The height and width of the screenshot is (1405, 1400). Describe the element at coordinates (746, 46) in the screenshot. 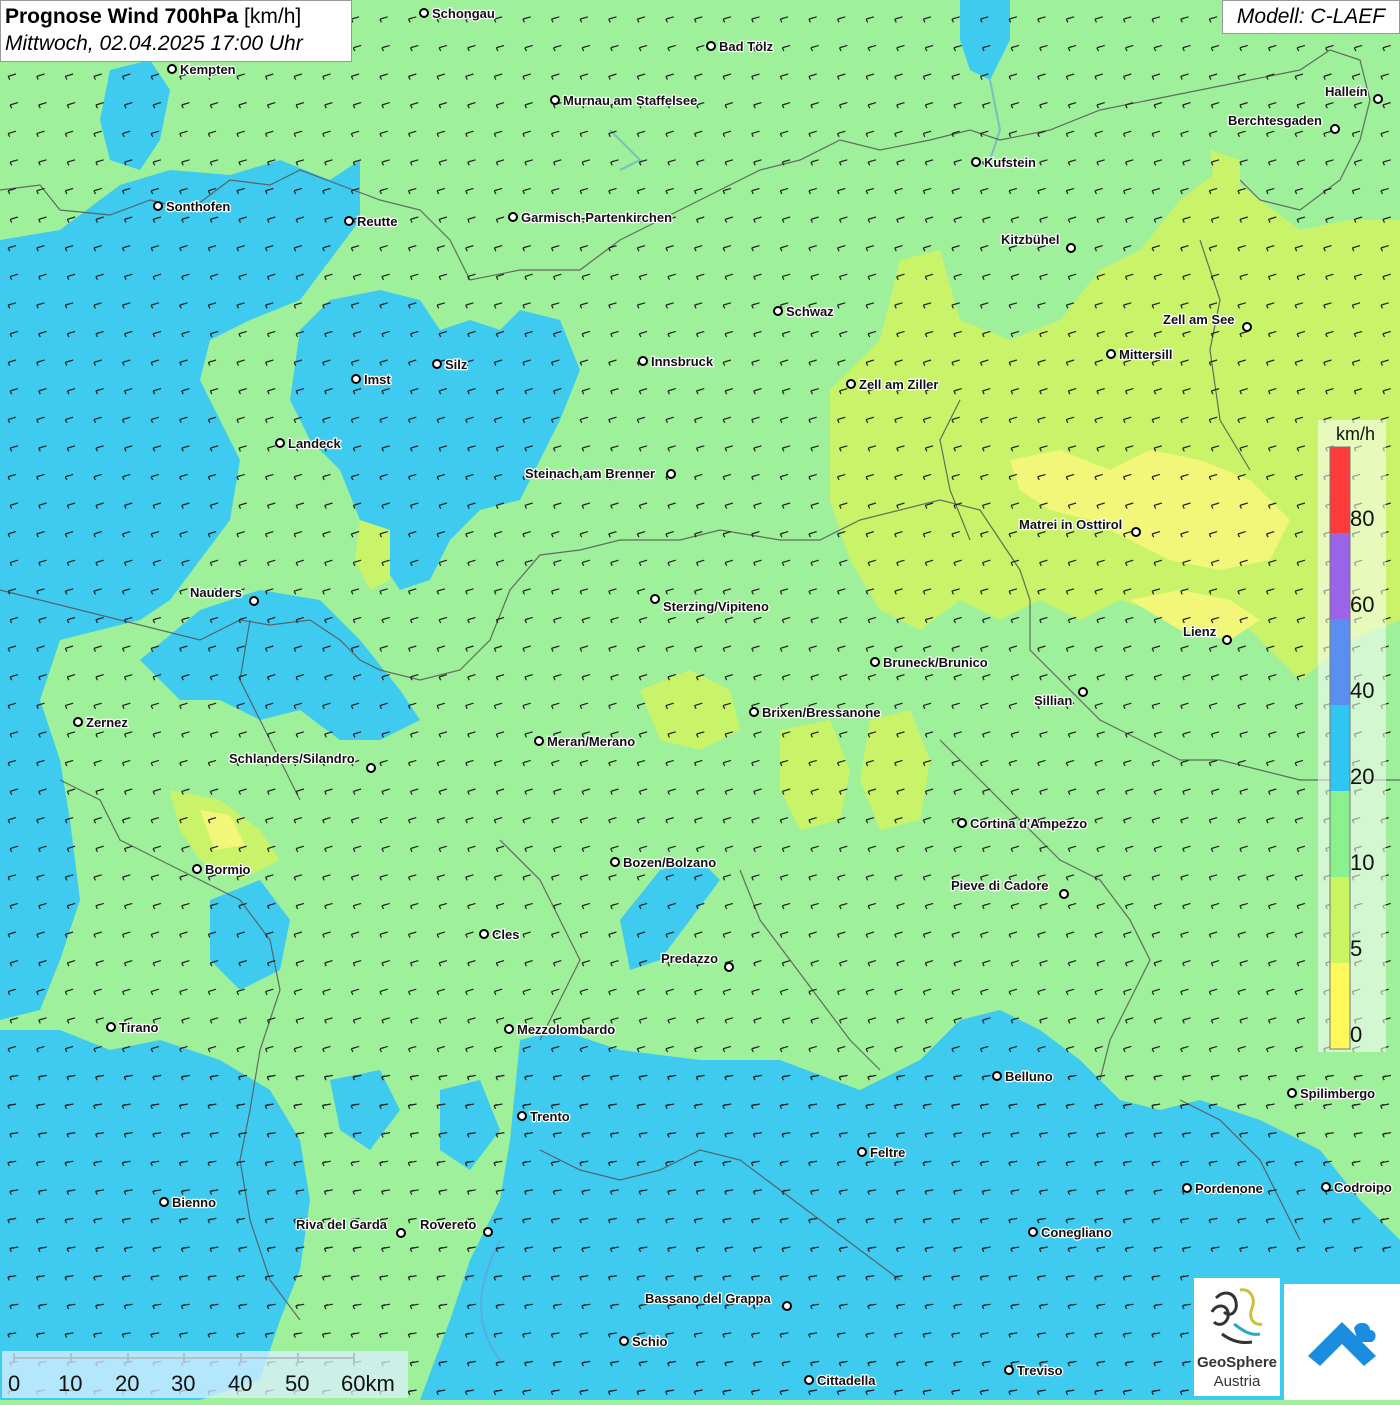

I see `svg-text: Bad Tölz` at that location.